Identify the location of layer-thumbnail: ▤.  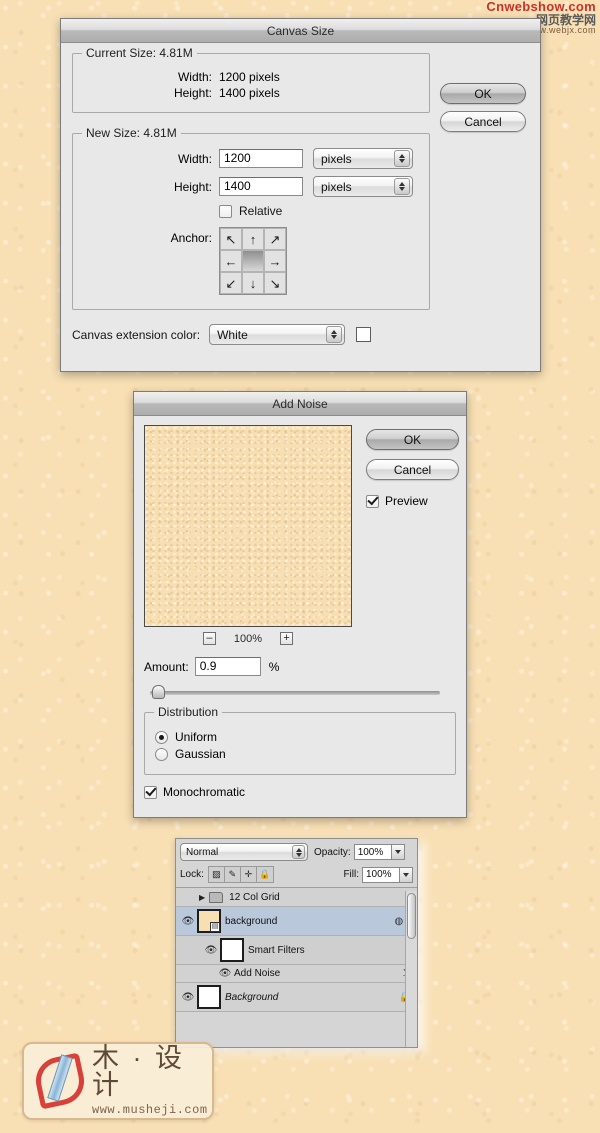
(209, 921).